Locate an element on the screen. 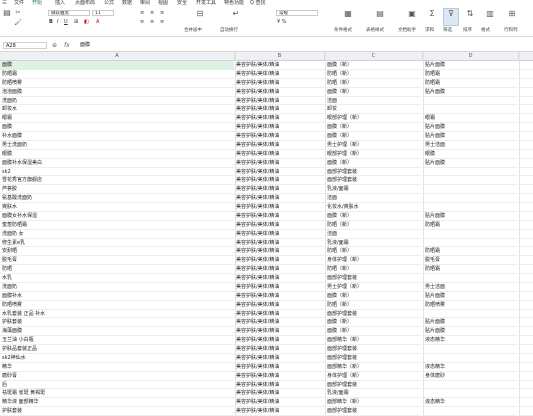 The image size is (533, 416). cell-a: 水乳套装 正品 补水 is located at coordinates (117, 314).